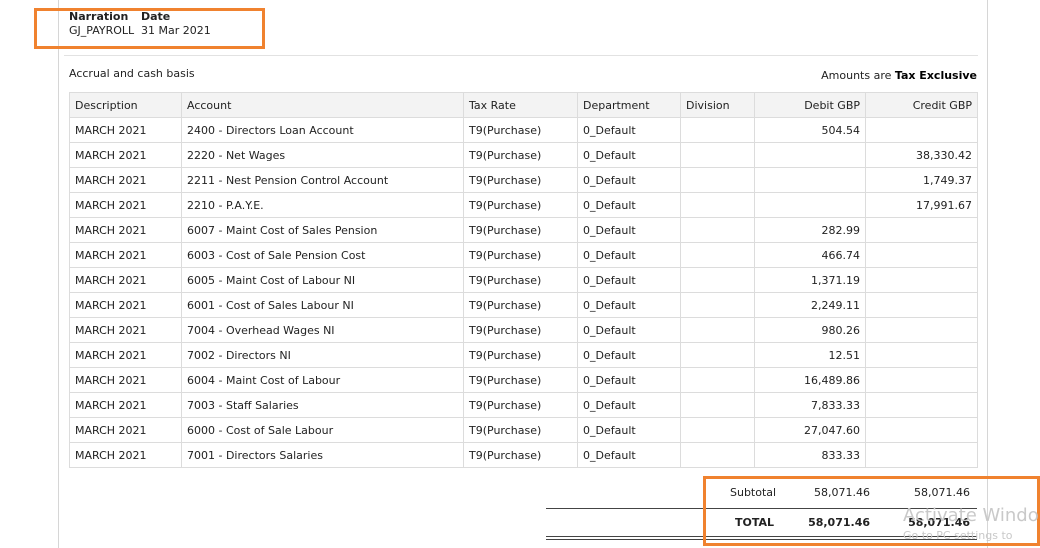 Image resolution: width=1040 pixels, height=548 pixels. What do you see at coordinates (717, 105) in the screenshot?
I see `col-division: Division` at bounding box center [717, 105].